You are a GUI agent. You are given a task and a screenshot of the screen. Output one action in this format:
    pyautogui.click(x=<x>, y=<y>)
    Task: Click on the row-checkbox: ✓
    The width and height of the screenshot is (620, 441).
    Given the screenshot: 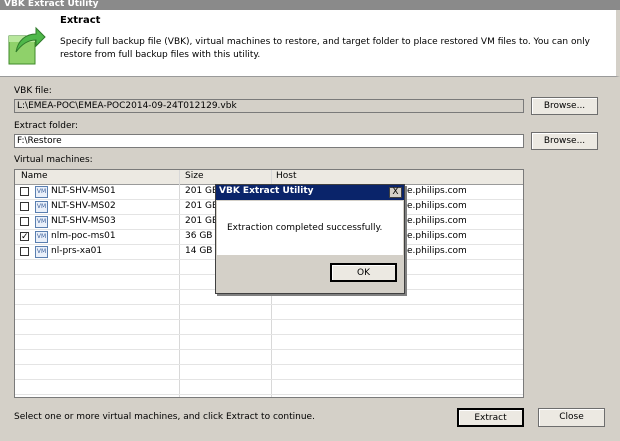 What is the action you would take?
    pyautogui.click(x=24, y=237)
    